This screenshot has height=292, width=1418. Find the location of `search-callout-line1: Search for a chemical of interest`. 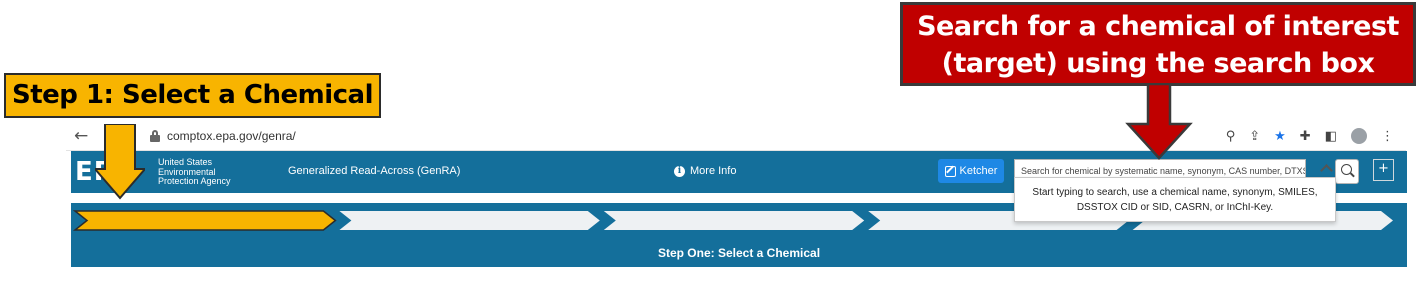

search-callout-line1: Search for a chemical of interest is located at coordinates (1158, 26).